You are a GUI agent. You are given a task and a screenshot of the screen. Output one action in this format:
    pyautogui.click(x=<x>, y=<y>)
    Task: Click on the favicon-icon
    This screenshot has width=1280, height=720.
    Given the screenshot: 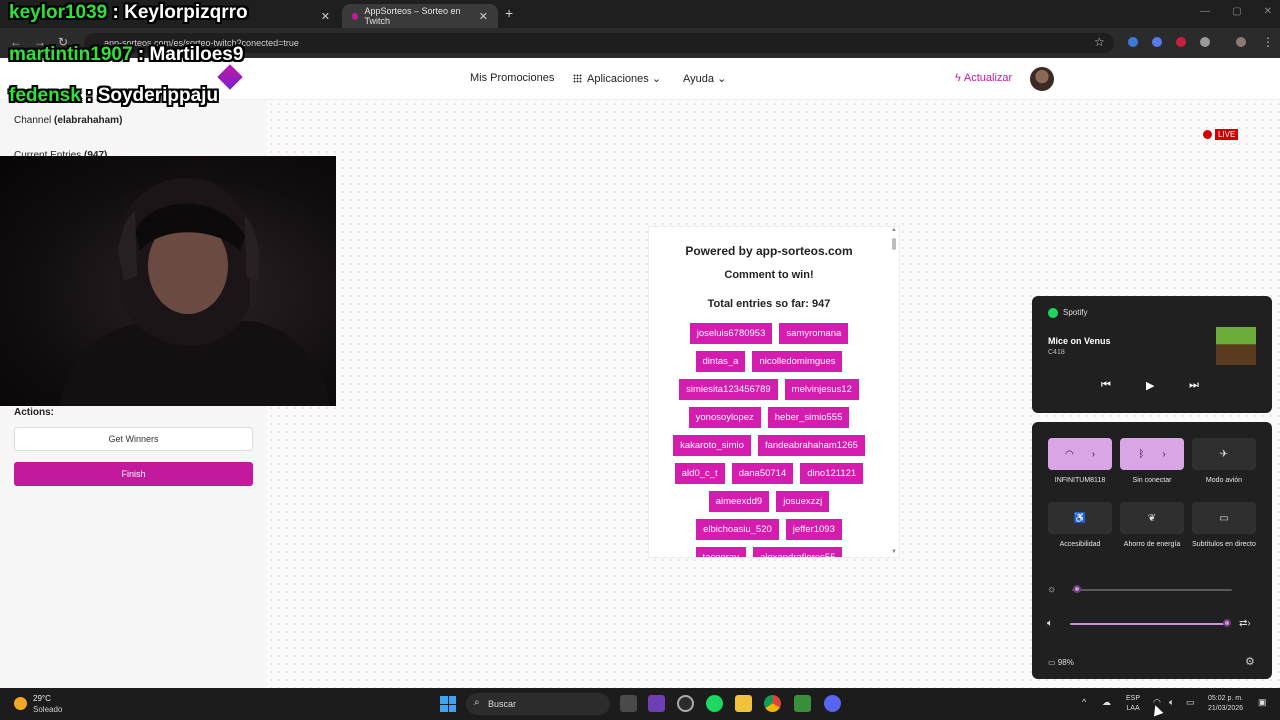 What is the action you would take?
    pyautogui.click(x=355, y=16)
    